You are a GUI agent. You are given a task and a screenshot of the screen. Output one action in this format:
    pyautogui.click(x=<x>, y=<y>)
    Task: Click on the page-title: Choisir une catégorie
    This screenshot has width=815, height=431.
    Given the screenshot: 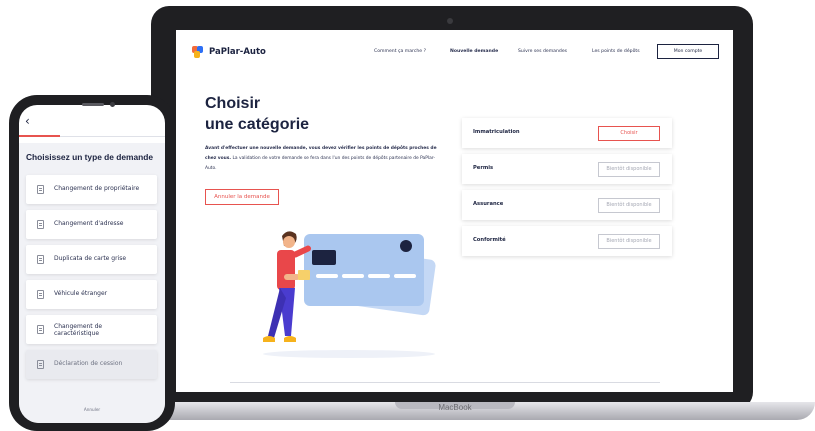 What is the action you would take?
    pyautogui.click(x=257, y=114)
    